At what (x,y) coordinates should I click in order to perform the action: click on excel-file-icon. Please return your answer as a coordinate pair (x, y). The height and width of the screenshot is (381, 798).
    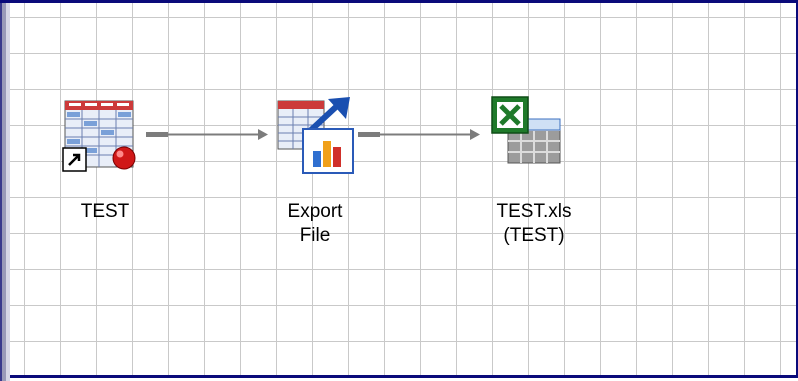
    Looking at the image, I should click on (526, 130).